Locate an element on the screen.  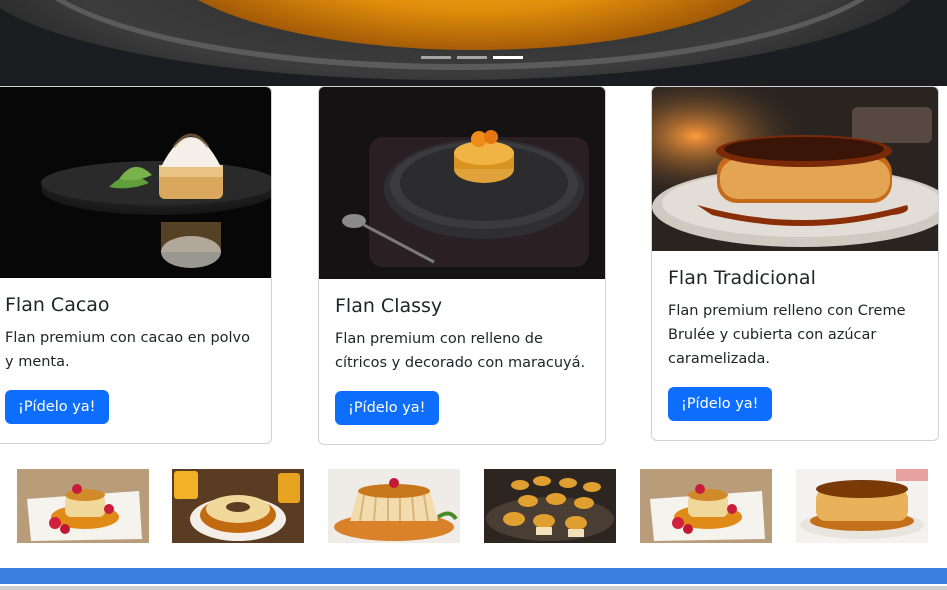
order-button-classy: ¡Pídelo ya! is located at coordinates (387, 408).